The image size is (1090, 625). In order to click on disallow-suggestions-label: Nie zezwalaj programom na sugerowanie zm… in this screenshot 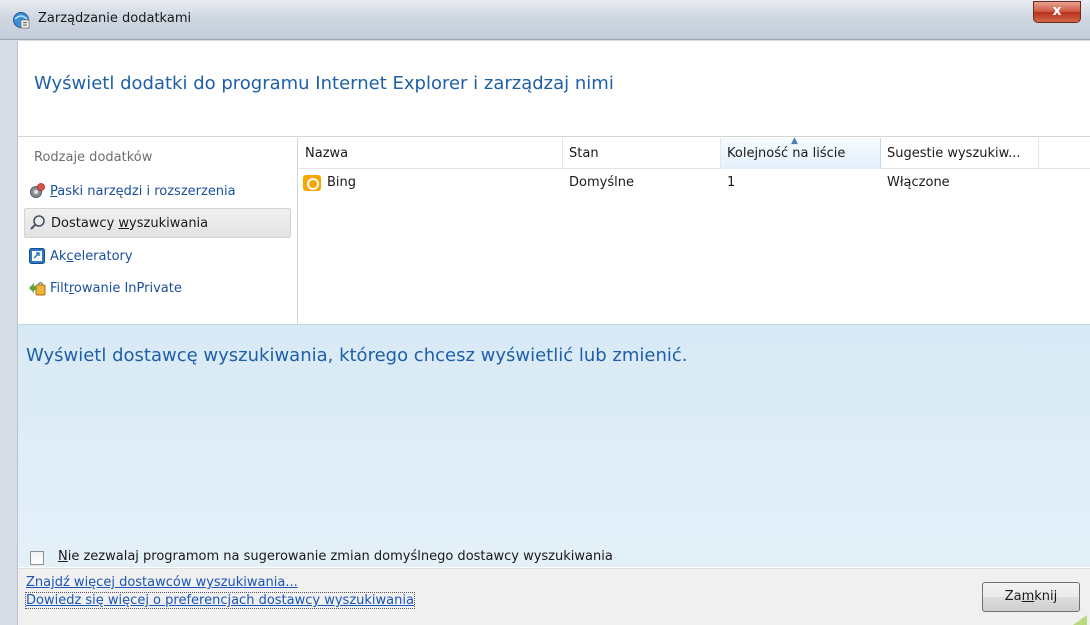, I will do `click(335, 556)`.